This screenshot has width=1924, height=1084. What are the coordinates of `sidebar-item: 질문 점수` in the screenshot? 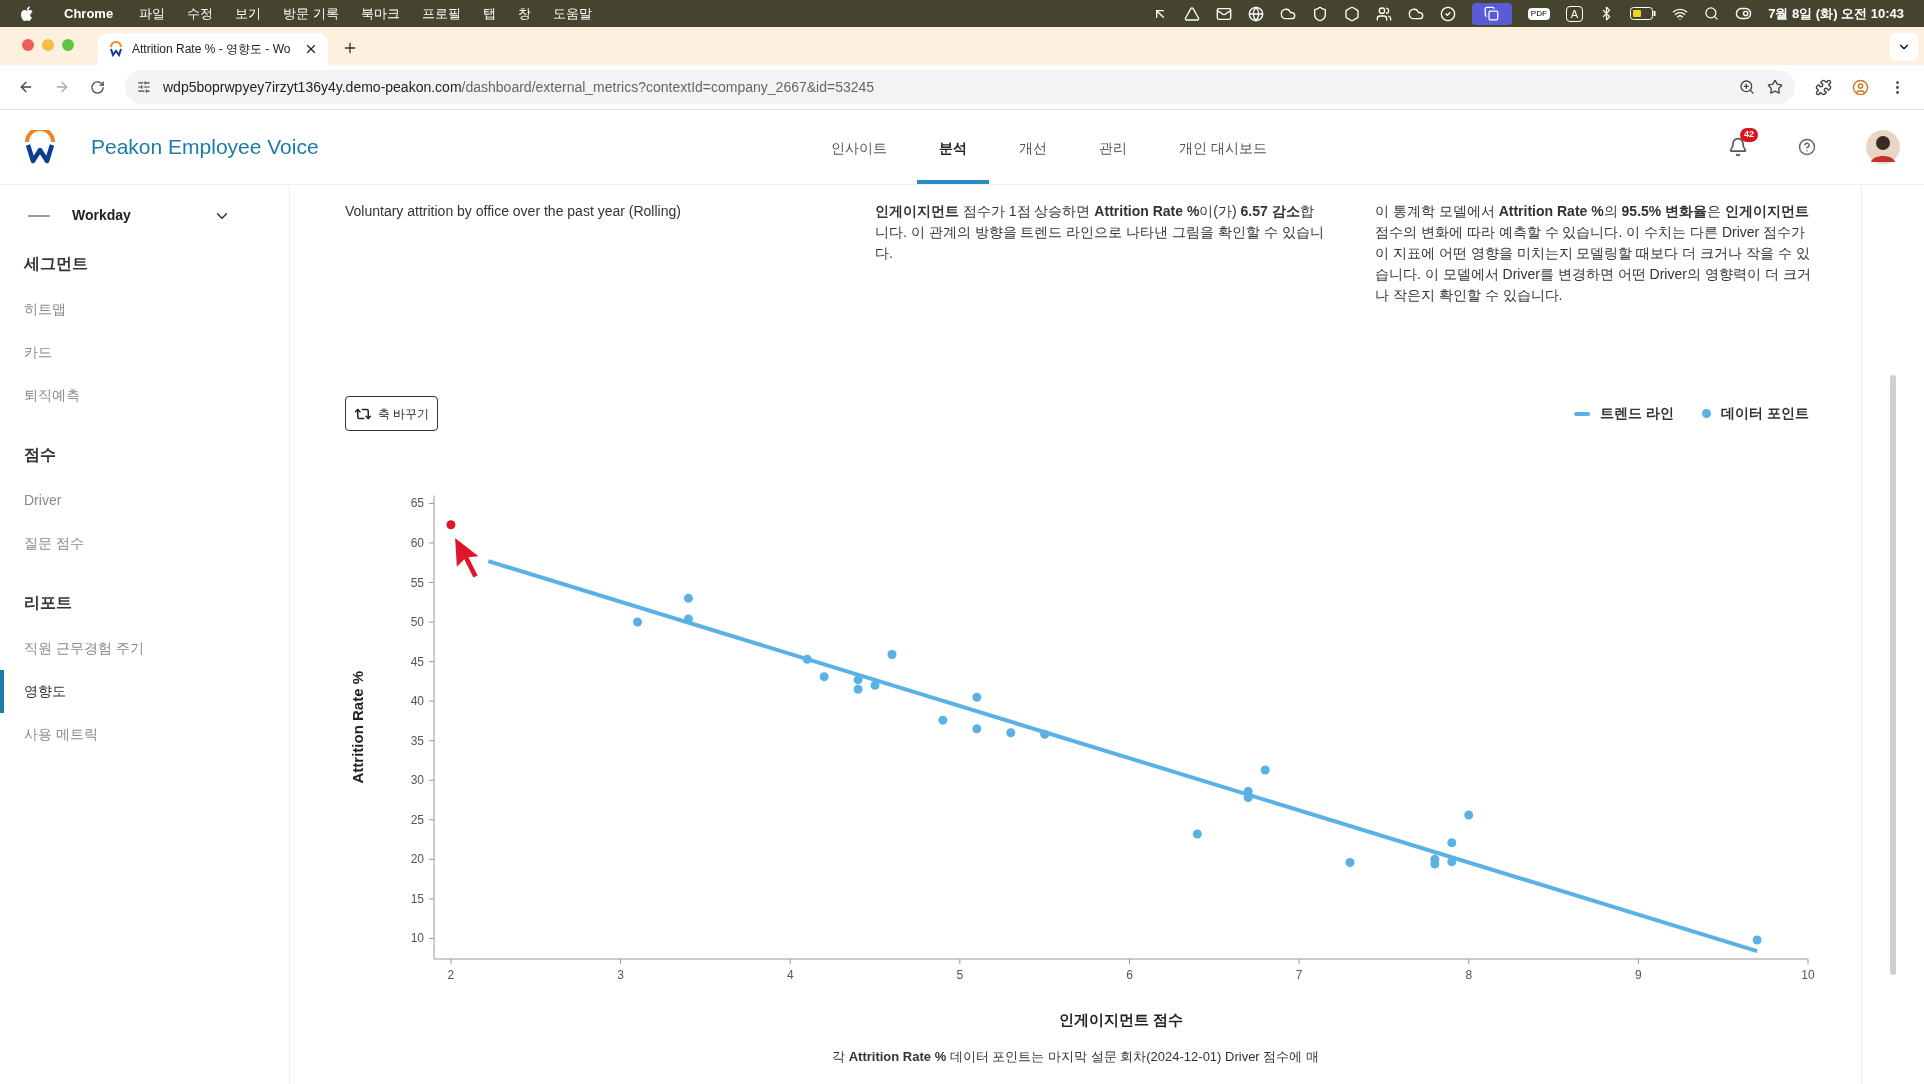 It's located at (144, 543).